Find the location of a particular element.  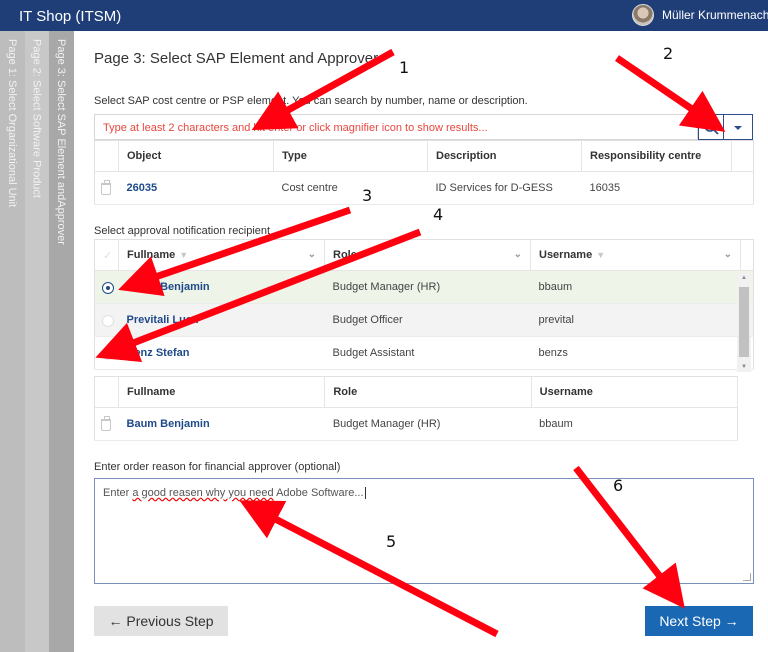

approver-scrollbar: ▲ ▼ is located at coordinates (744, 322).